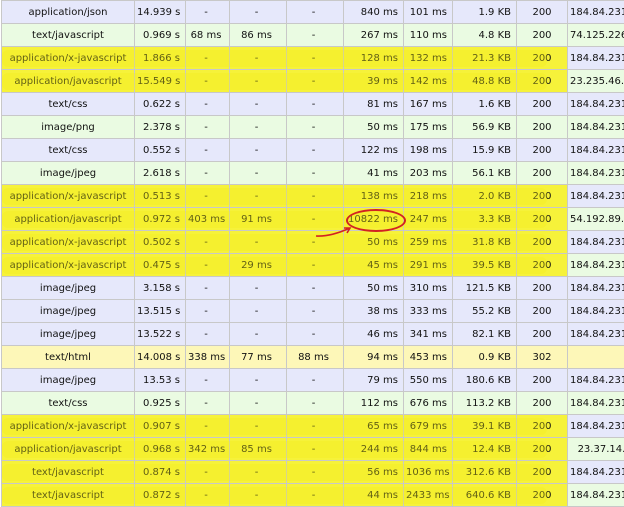  What do you see at coordinates (208, 449) in the screenshot?
I see `connect-cell: 342 ms` at bounding box center [208, 449].